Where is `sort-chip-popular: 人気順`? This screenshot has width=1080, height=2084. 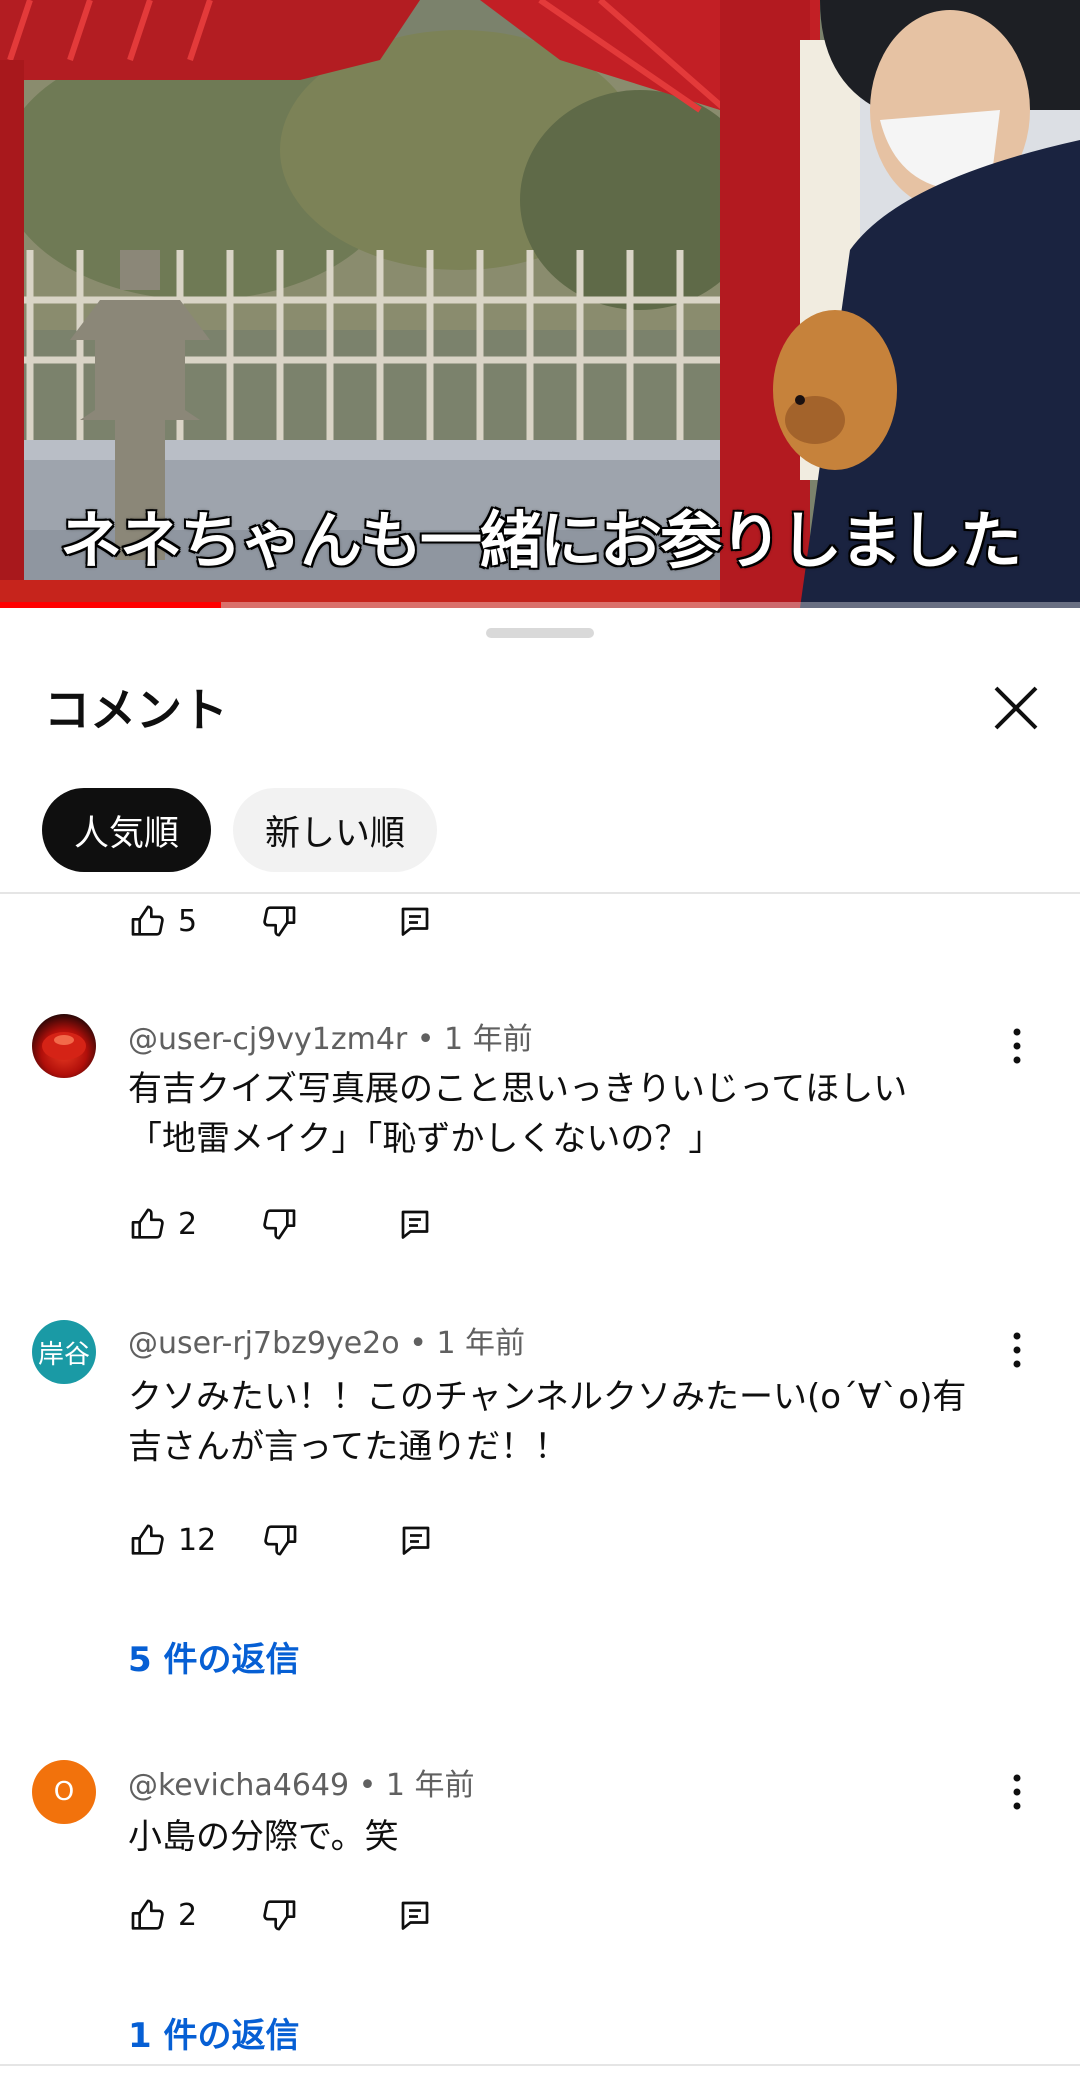 sort-chip-popular: 人気順 is located at coordinates (127, 830).